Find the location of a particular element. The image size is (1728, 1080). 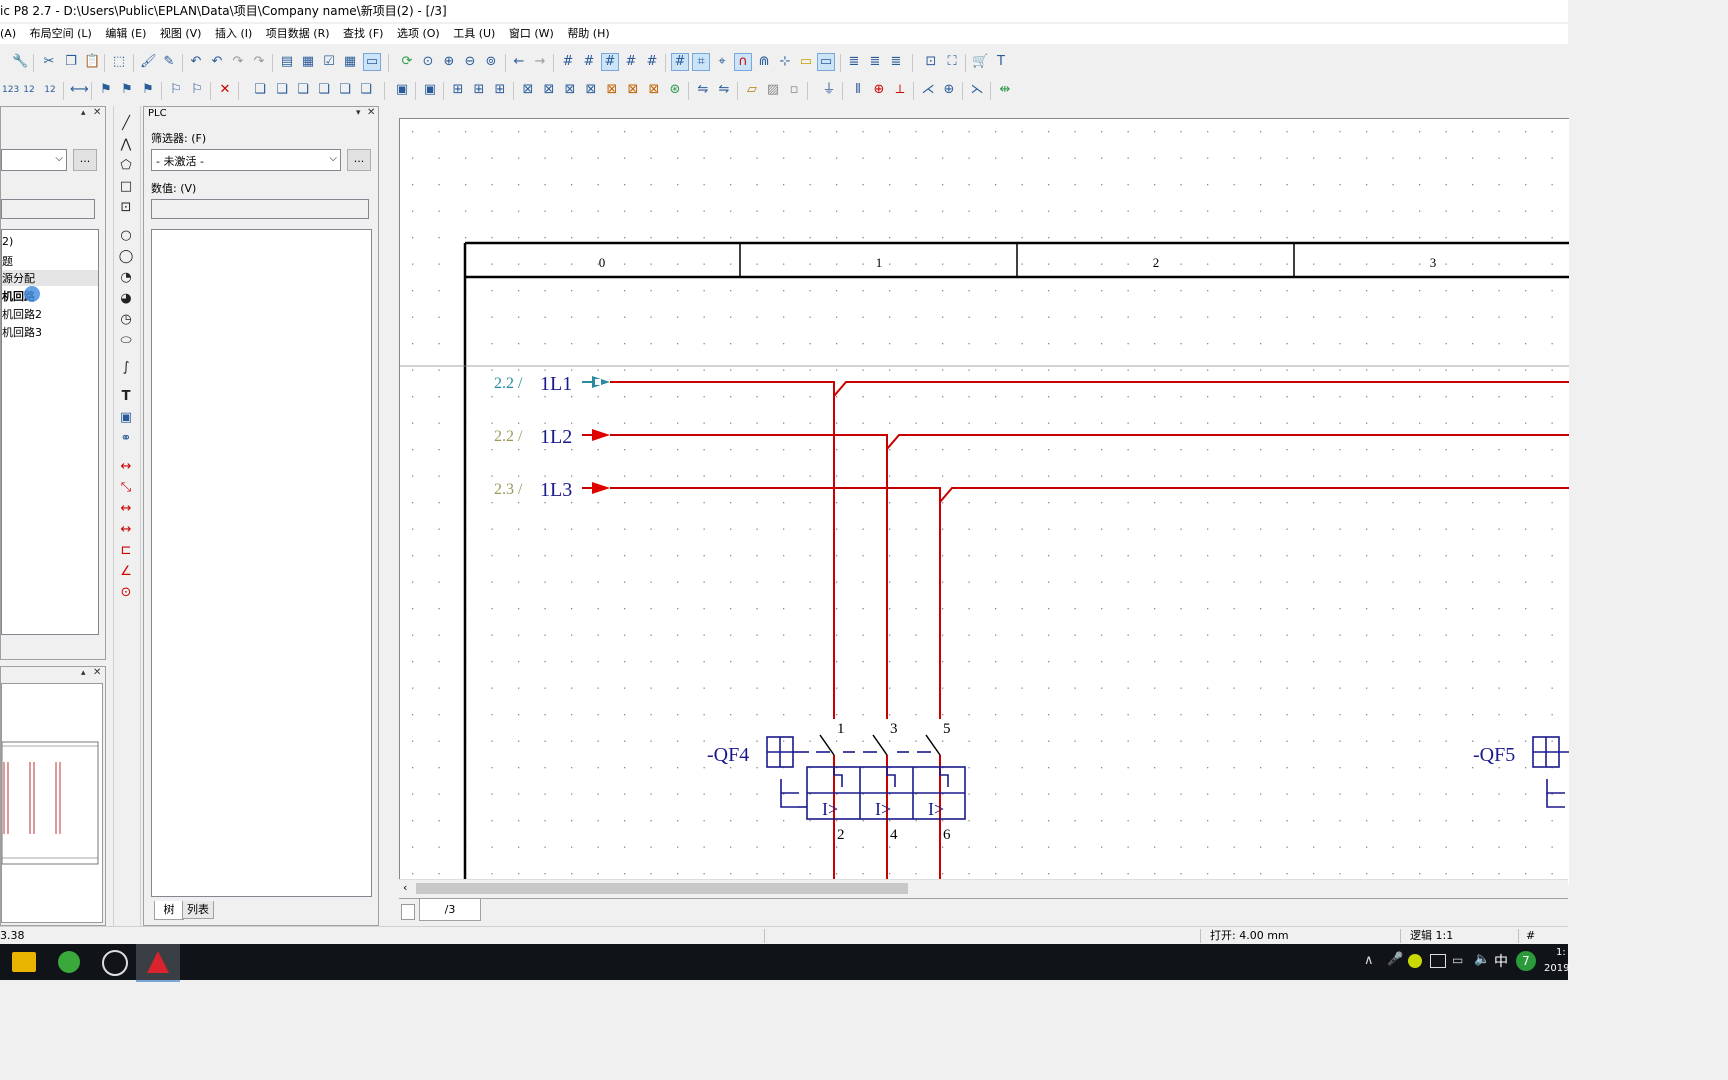

tab-list: 列表 is located at coordinates (198, 910).